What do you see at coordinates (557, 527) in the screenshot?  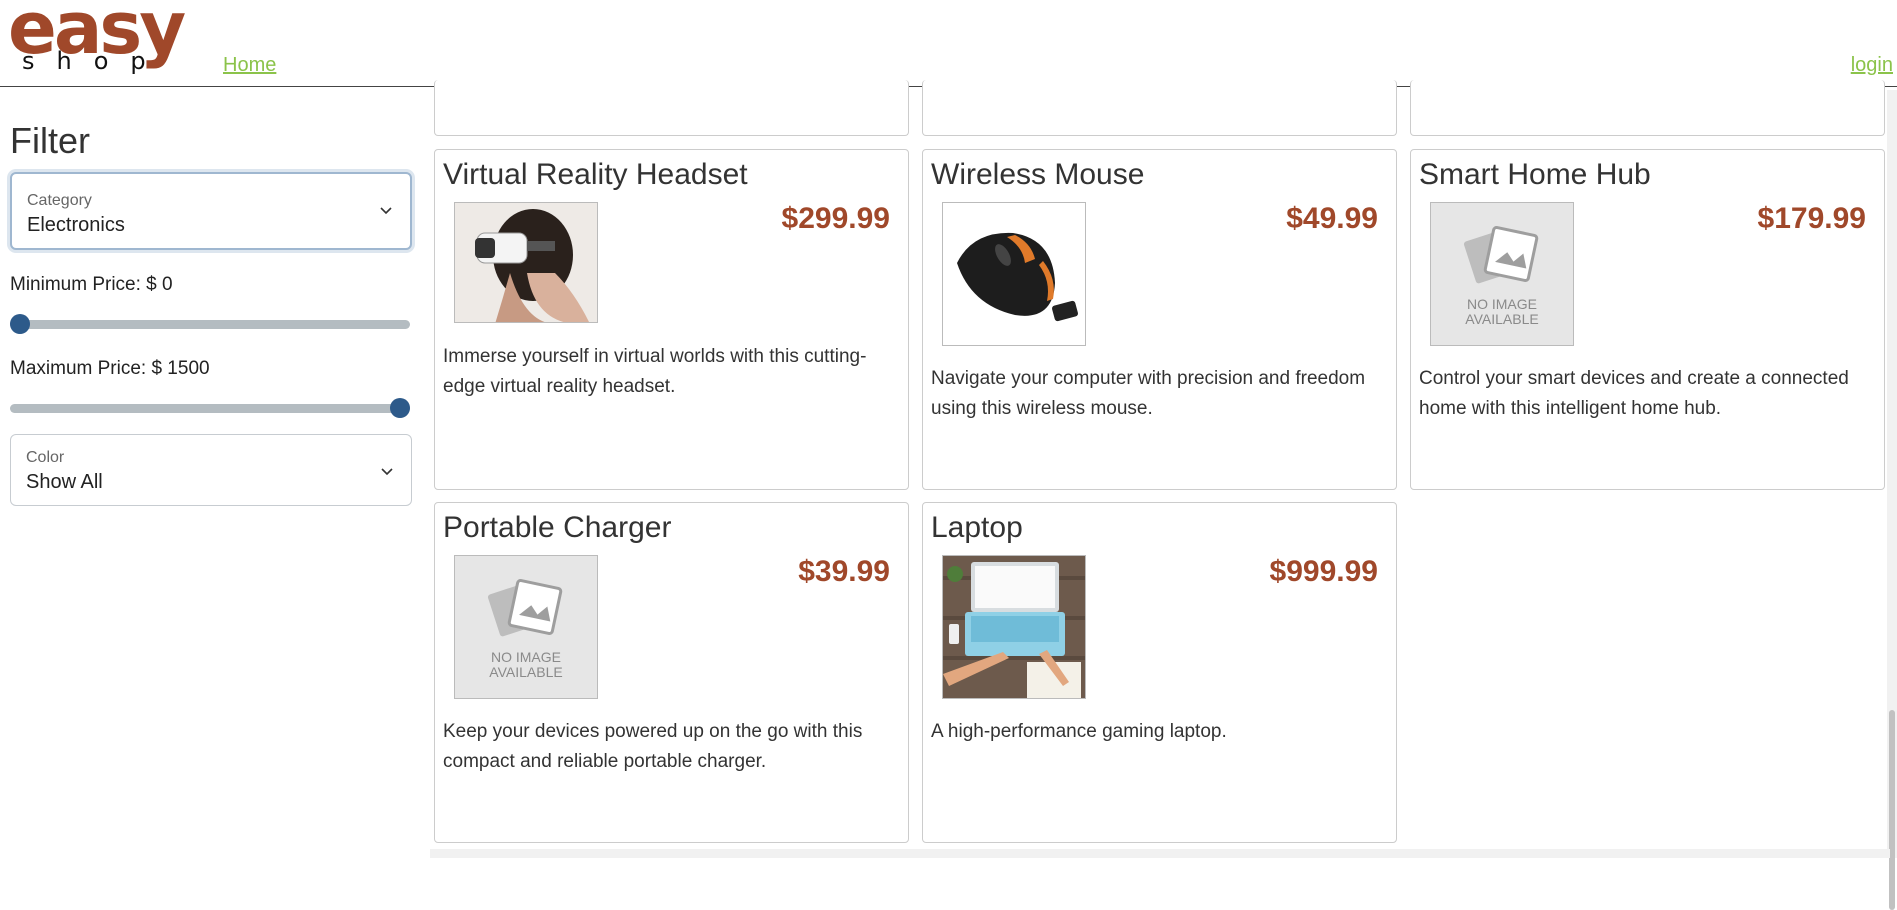 I see `product-name: Portable Charger` at bounding box center [557, 527].